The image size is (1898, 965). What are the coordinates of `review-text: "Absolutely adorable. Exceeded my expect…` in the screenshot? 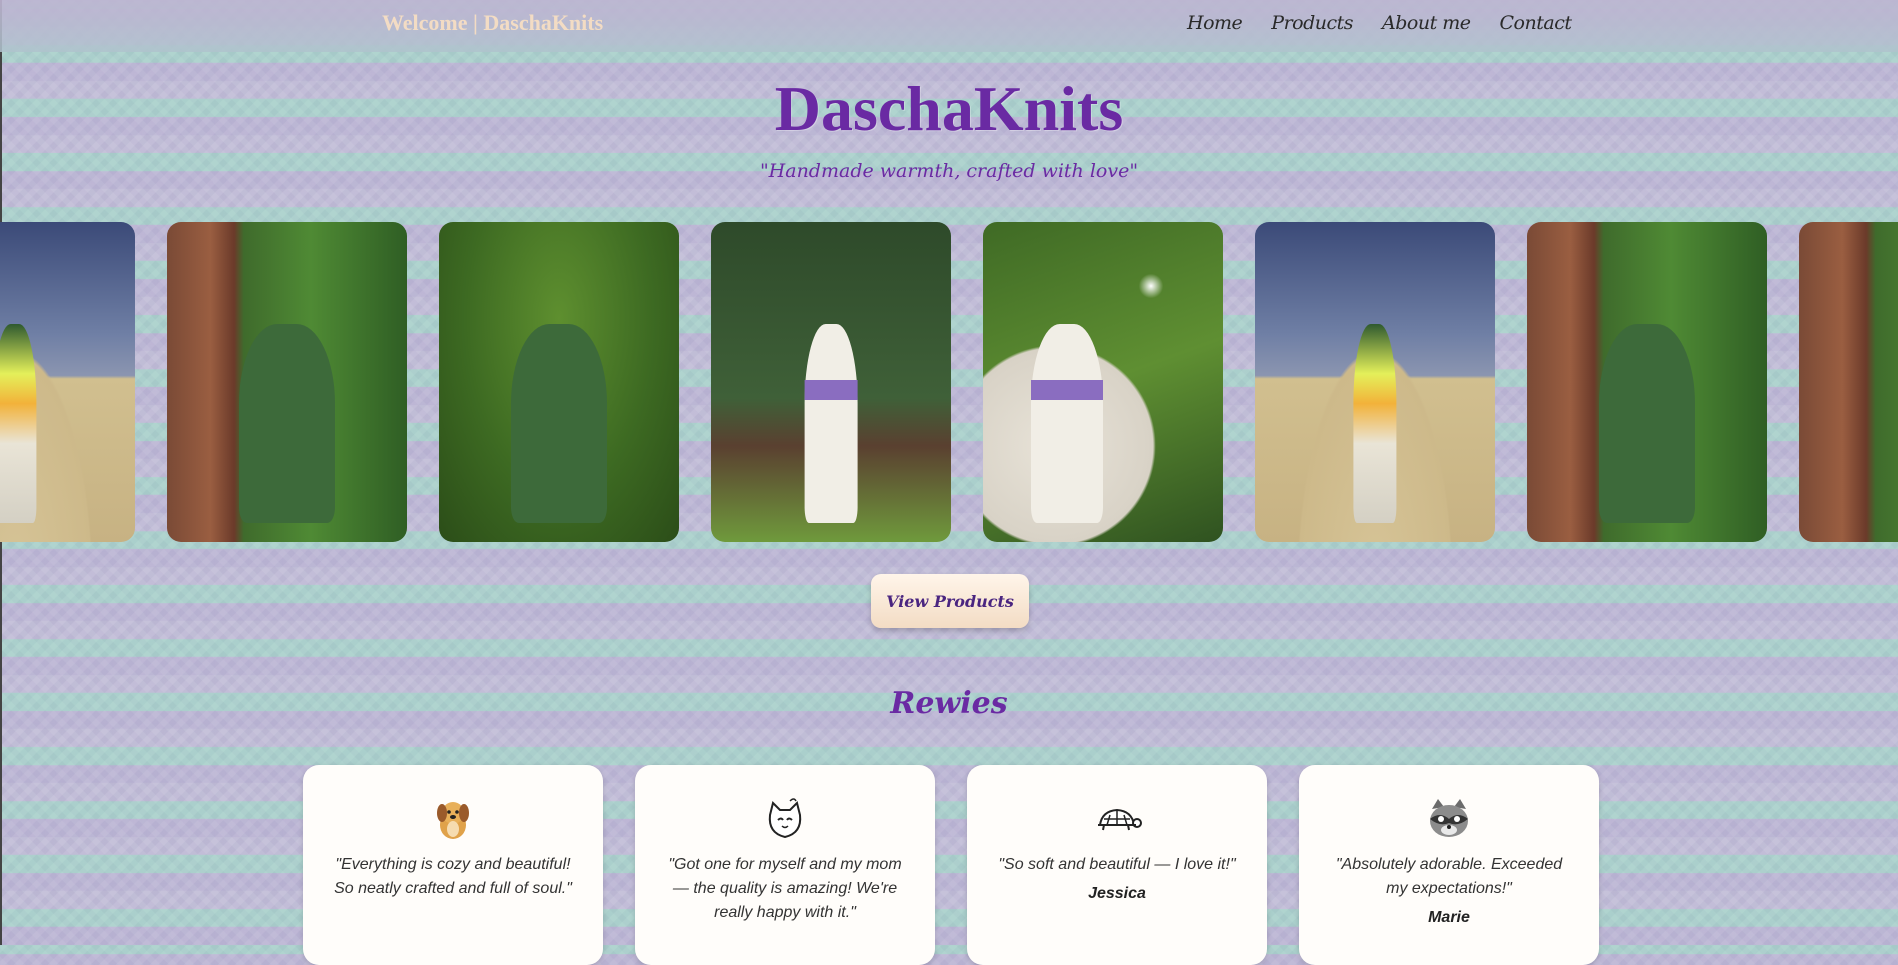 It's located at (1449, 876).